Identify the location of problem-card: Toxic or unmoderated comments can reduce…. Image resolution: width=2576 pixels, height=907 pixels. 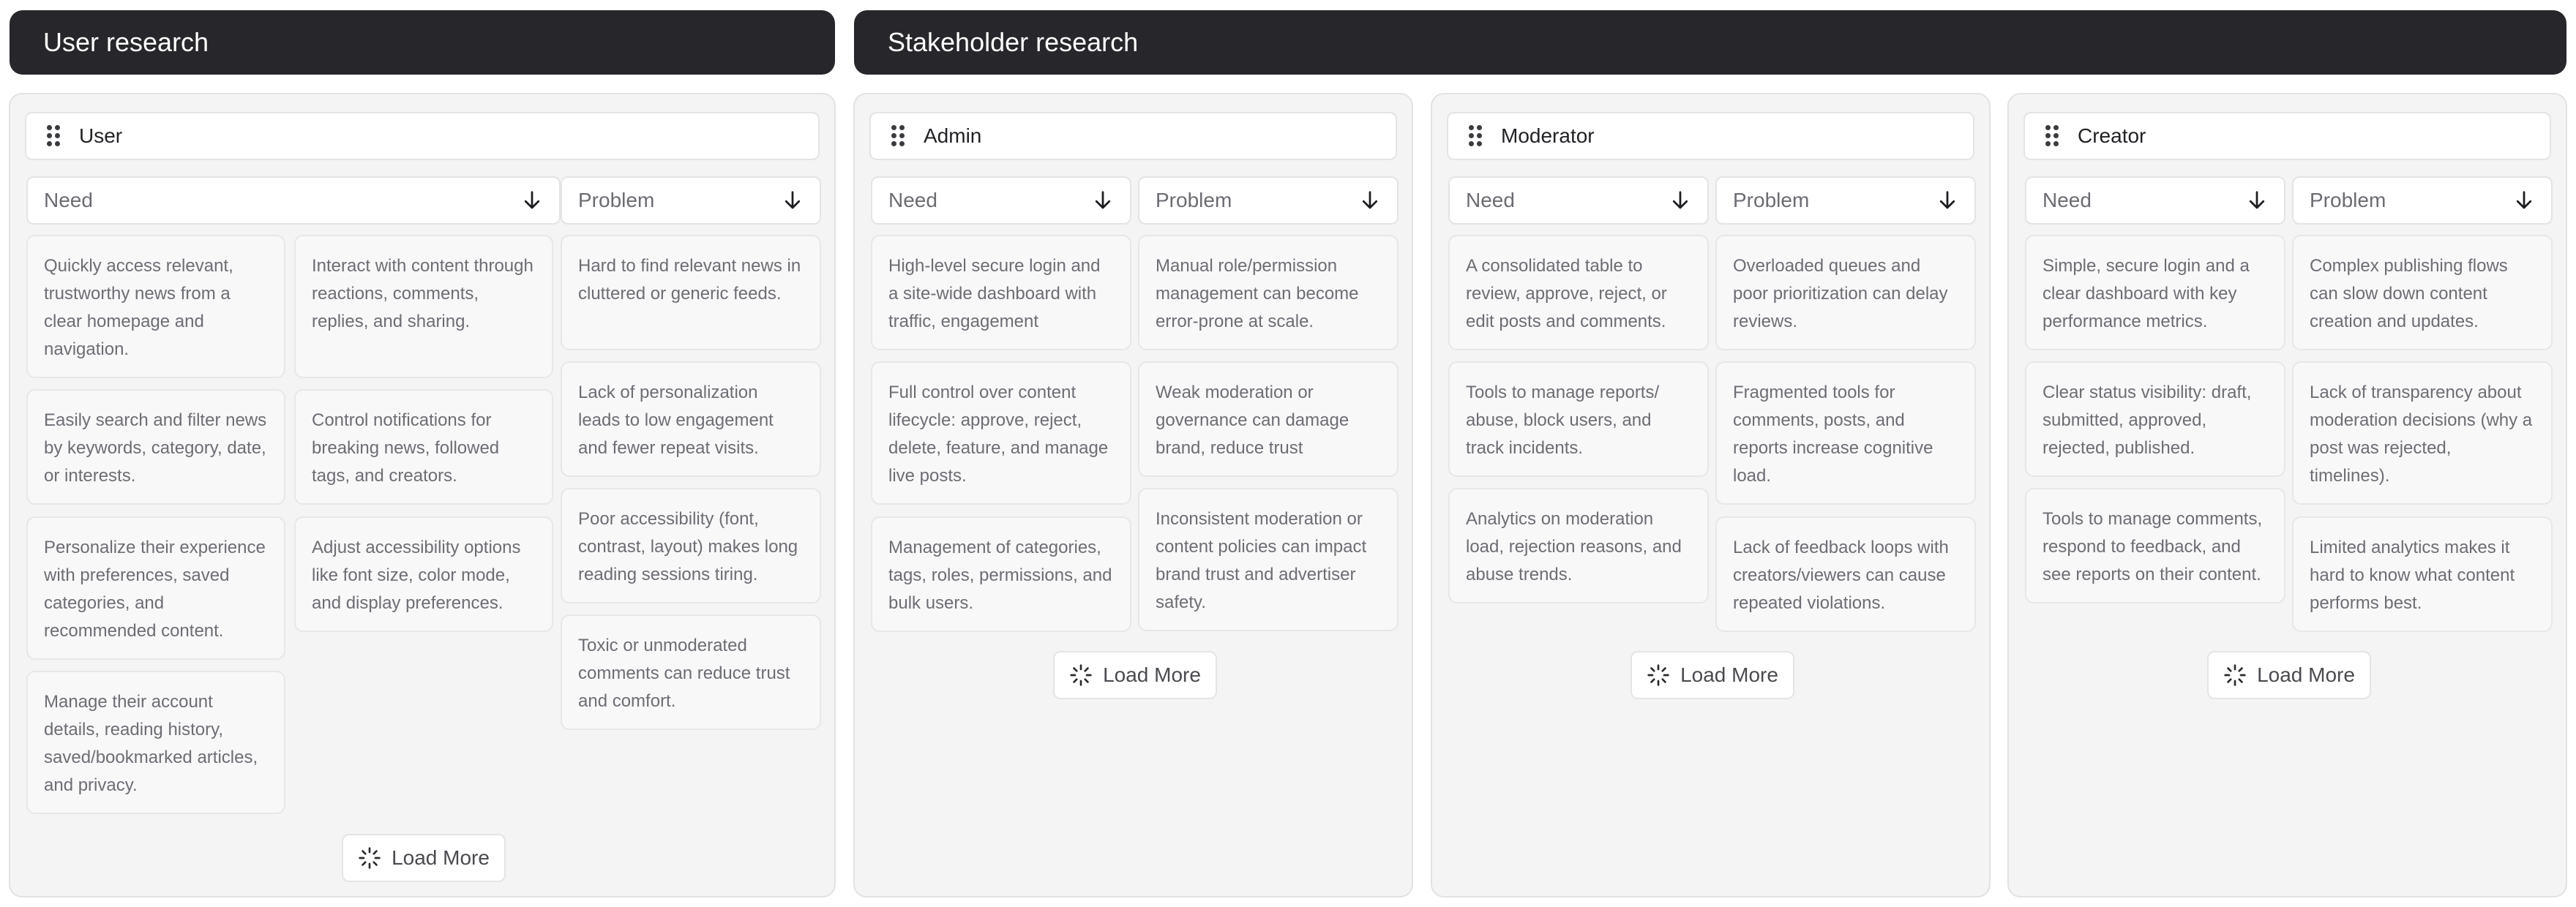
(691, 672).